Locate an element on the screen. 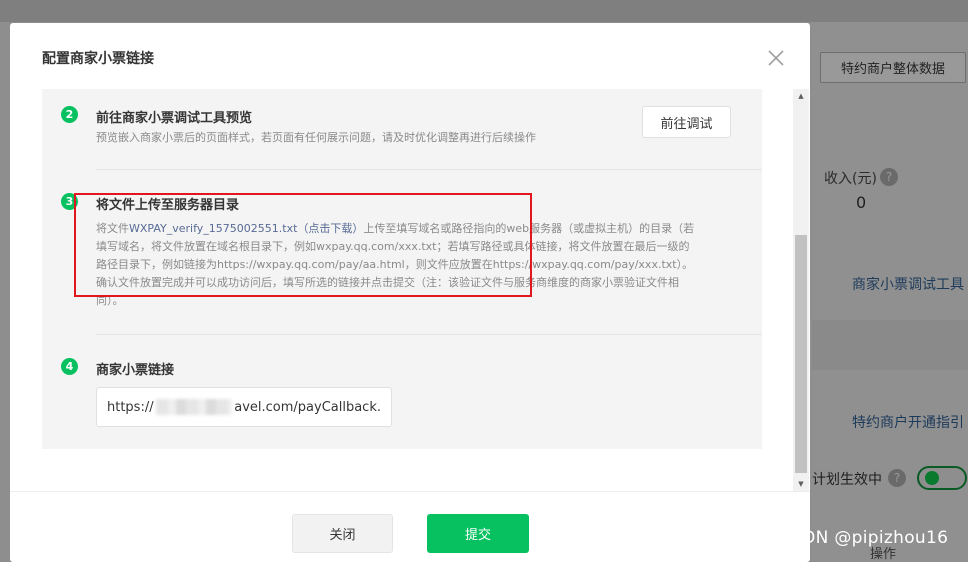 The image size is (968, 562). watermark: CSDN @pipizhou16 is located at coordinates (864, 538).